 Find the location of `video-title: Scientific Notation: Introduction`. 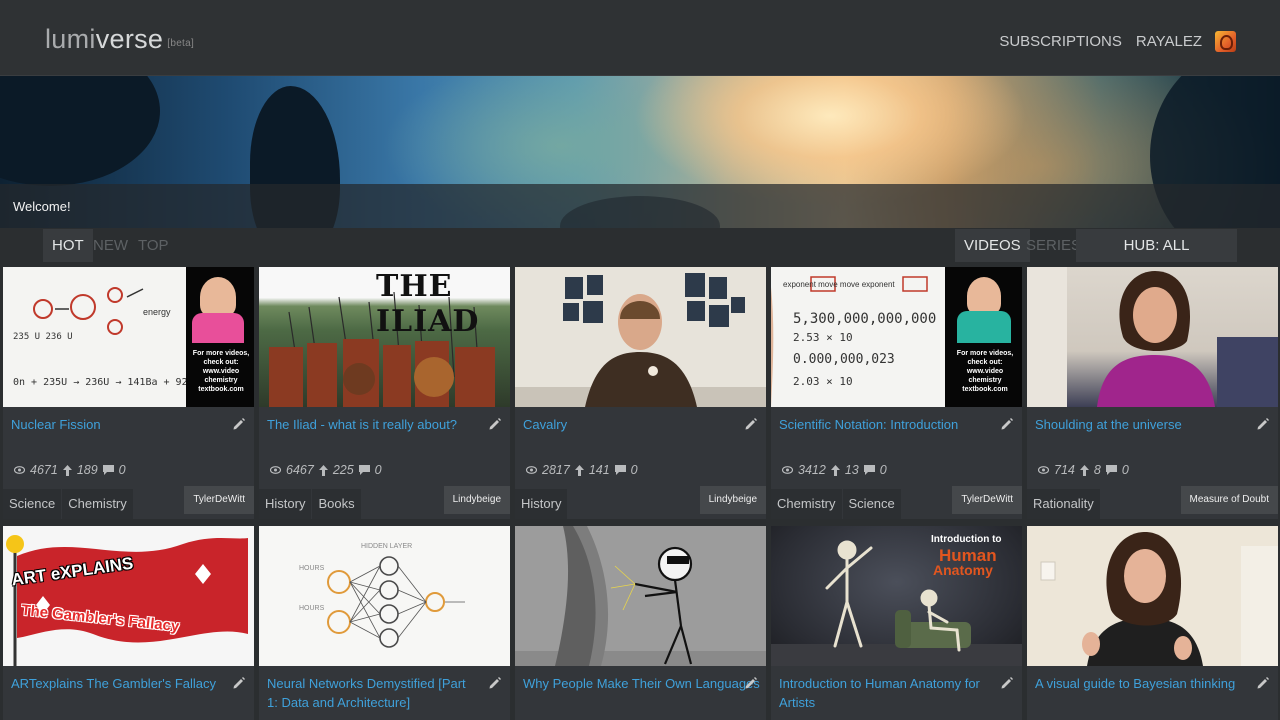

video-title: Scientific Notation: Introduction is located at coordinates (885, 424).